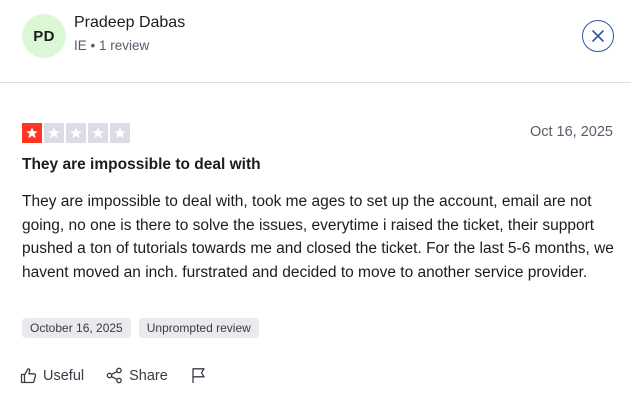  Describe the element at coordinates (148, 375) in the screenshot. I see `share-label: Share` at that location.